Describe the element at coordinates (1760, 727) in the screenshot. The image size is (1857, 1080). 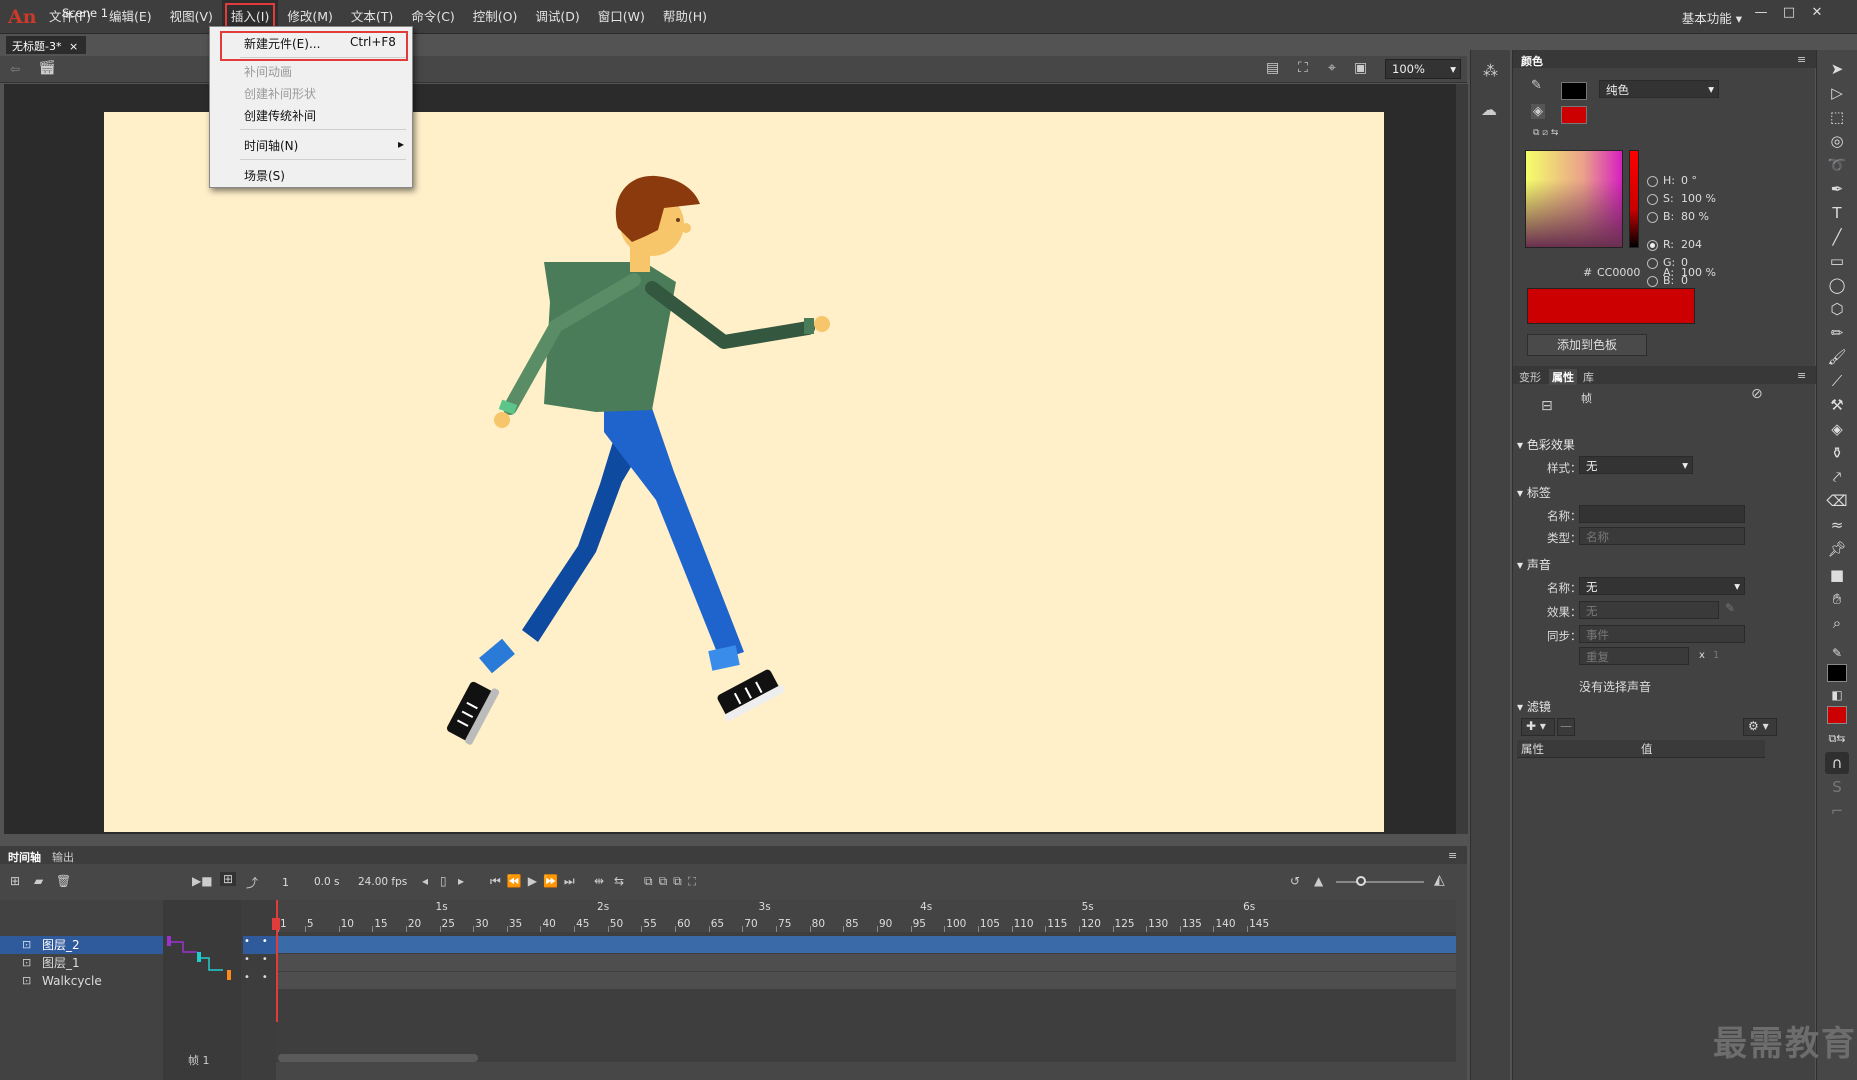
I see `filter-options-gear-icon: ⚙ ▾` at that location.